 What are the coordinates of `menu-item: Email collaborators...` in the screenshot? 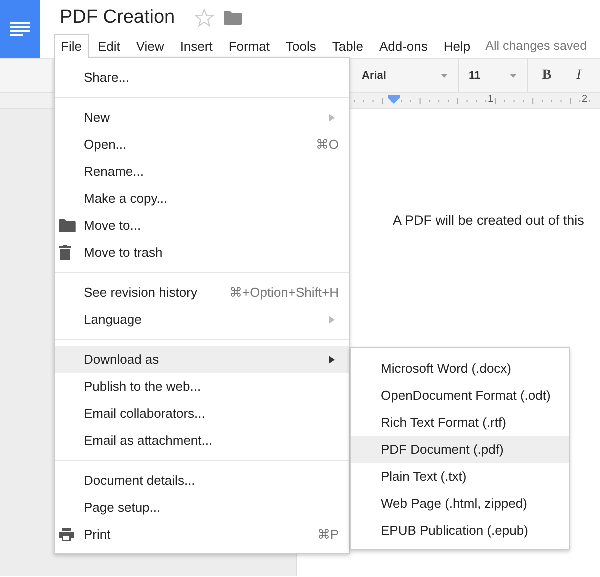 It's located at (202, 413).